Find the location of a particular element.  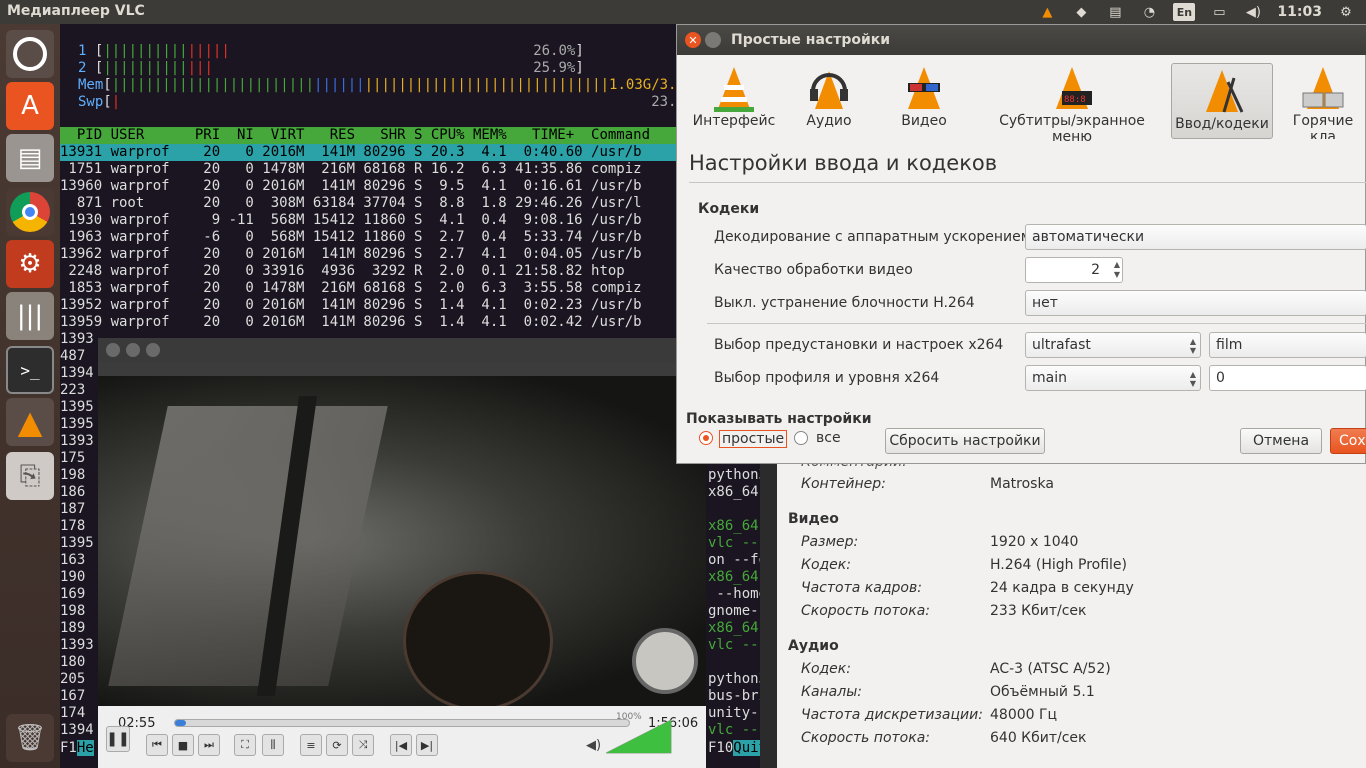

wall-light-shape is located at coordinates (248, 546).